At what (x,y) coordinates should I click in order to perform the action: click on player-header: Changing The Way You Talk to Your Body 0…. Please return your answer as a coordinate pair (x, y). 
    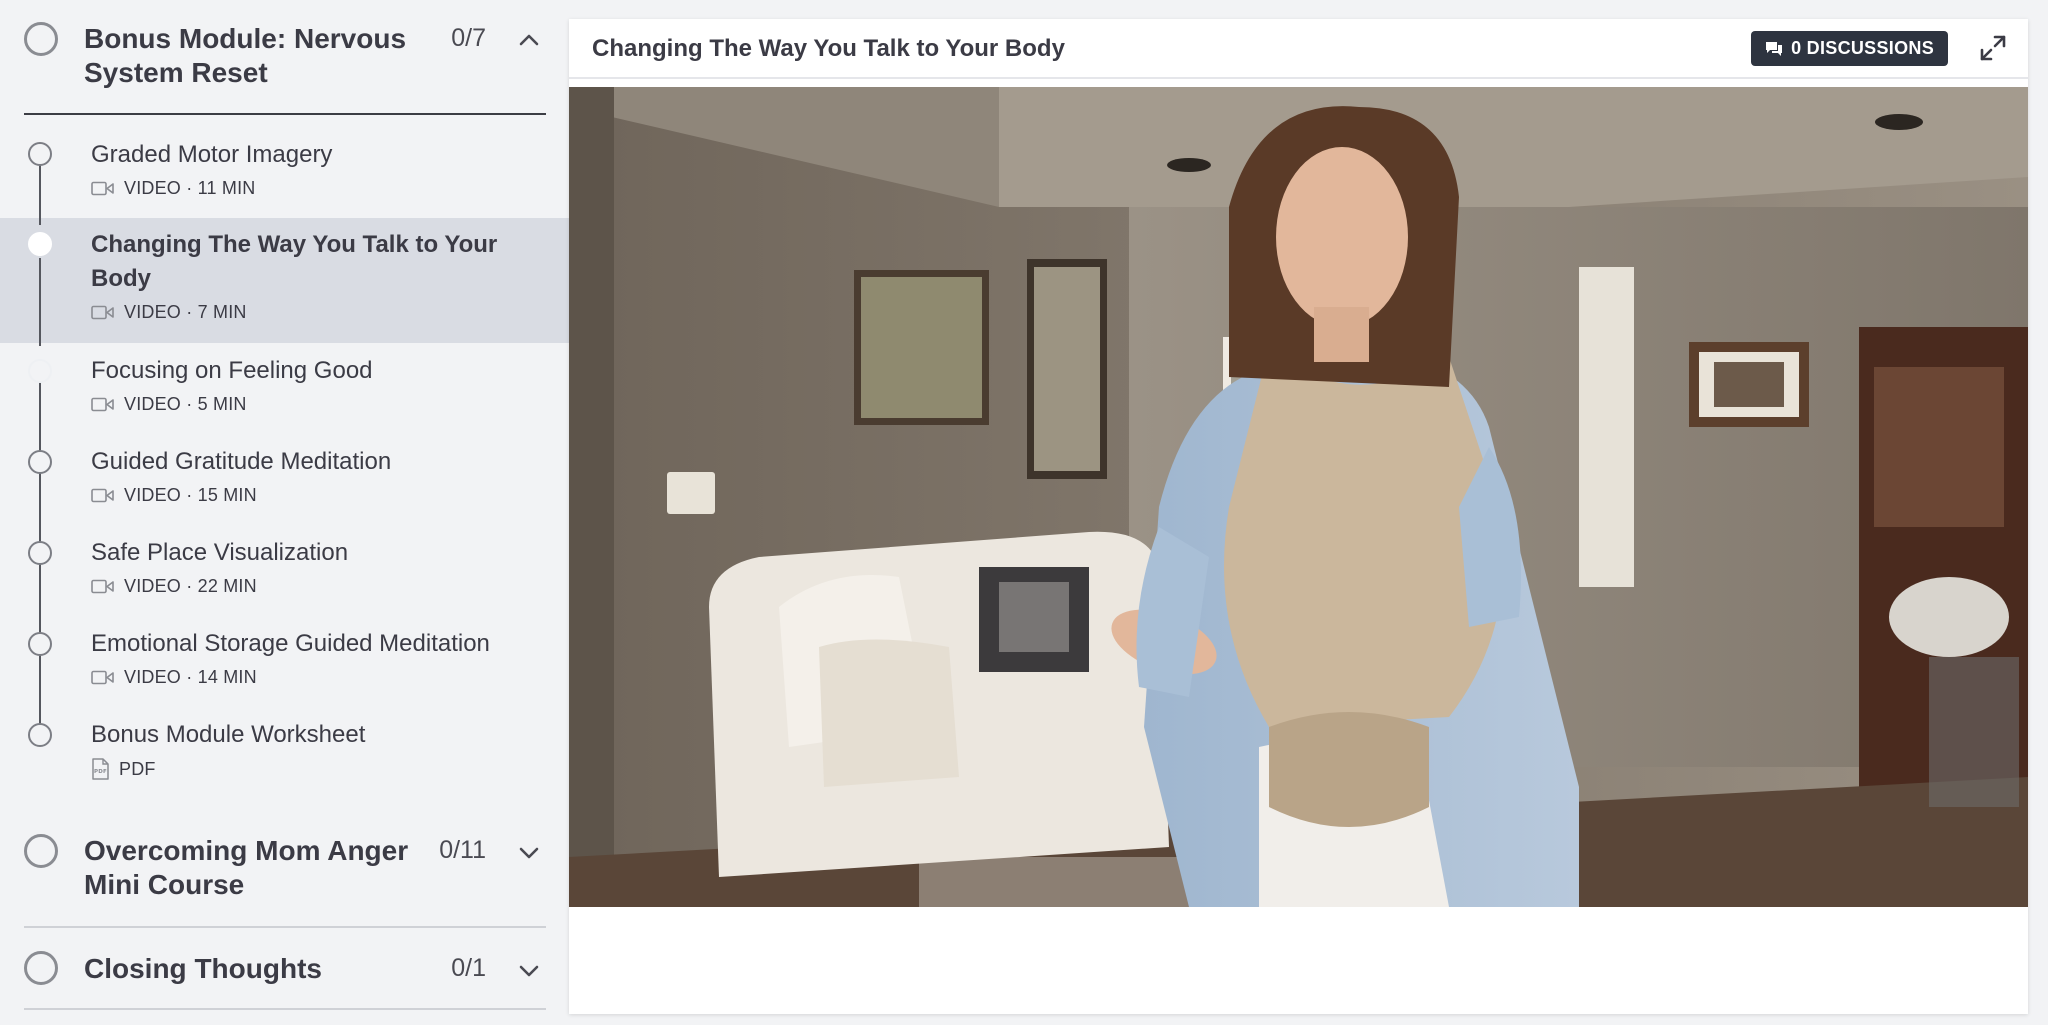
    Looking at the image, I should click on (1298, 49).